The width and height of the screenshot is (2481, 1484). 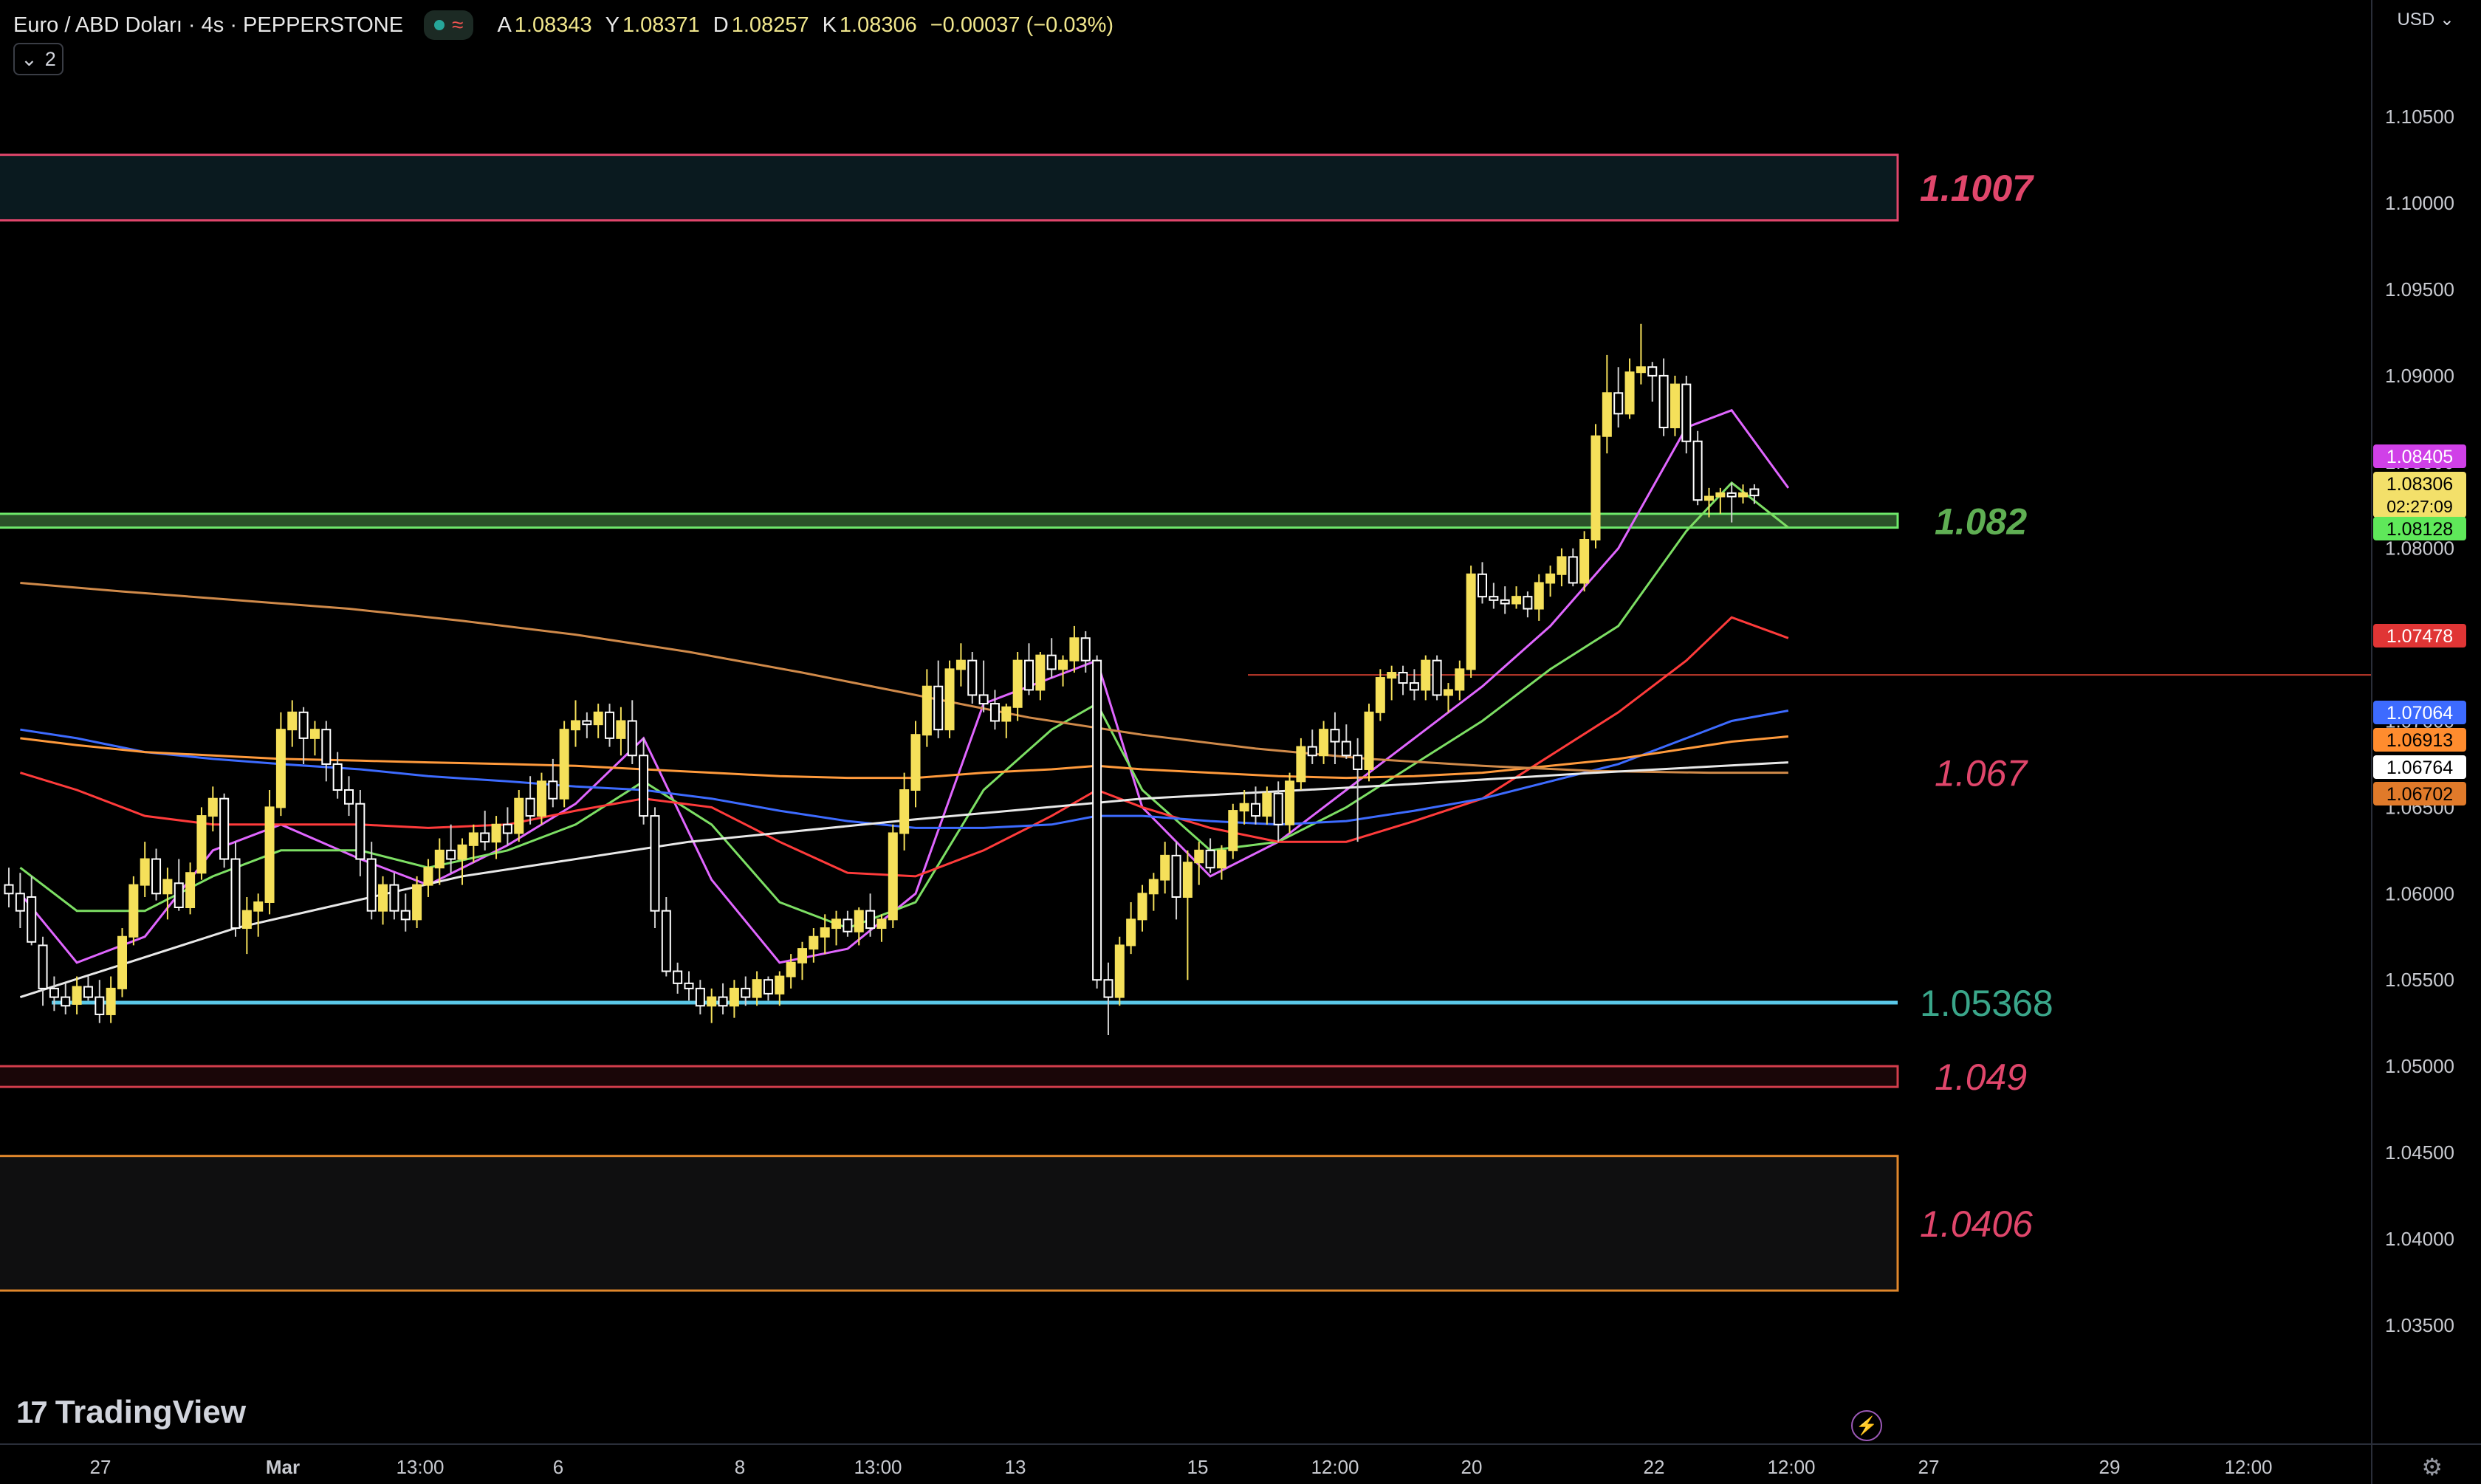 What do you see at coordinates (208, 26) in the screenshot?
I see `symbol-title: Euro / ABD Doları · 4s · PEPPERSTONE` at bounding box center [208, 26].